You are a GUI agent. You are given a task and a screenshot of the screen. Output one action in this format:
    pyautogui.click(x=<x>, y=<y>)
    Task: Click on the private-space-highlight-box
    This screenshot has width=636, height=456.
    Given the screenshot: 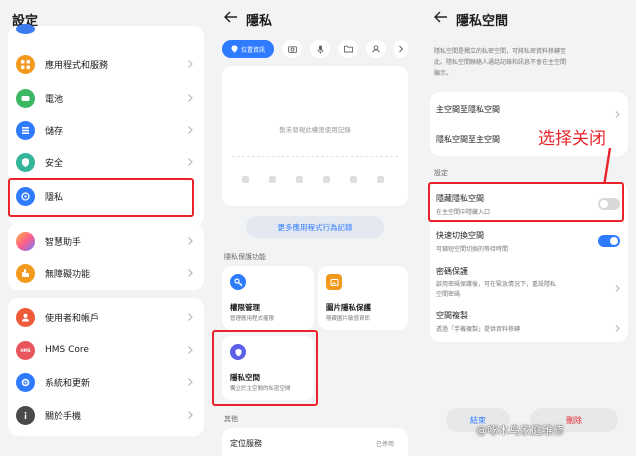 What is the action you would take?
    pyautogui.click(x=265, y=368)
    